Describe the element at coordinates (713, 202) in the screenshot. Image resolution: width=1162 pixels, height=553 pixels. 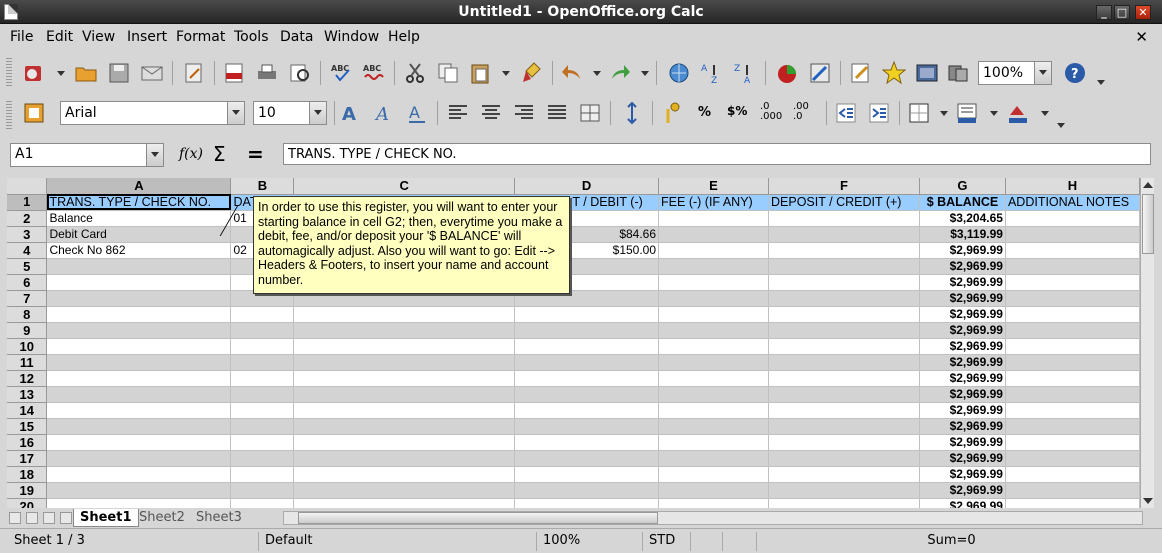
I see `cell-e1: FEE (-) (IF ANY)` at that location.